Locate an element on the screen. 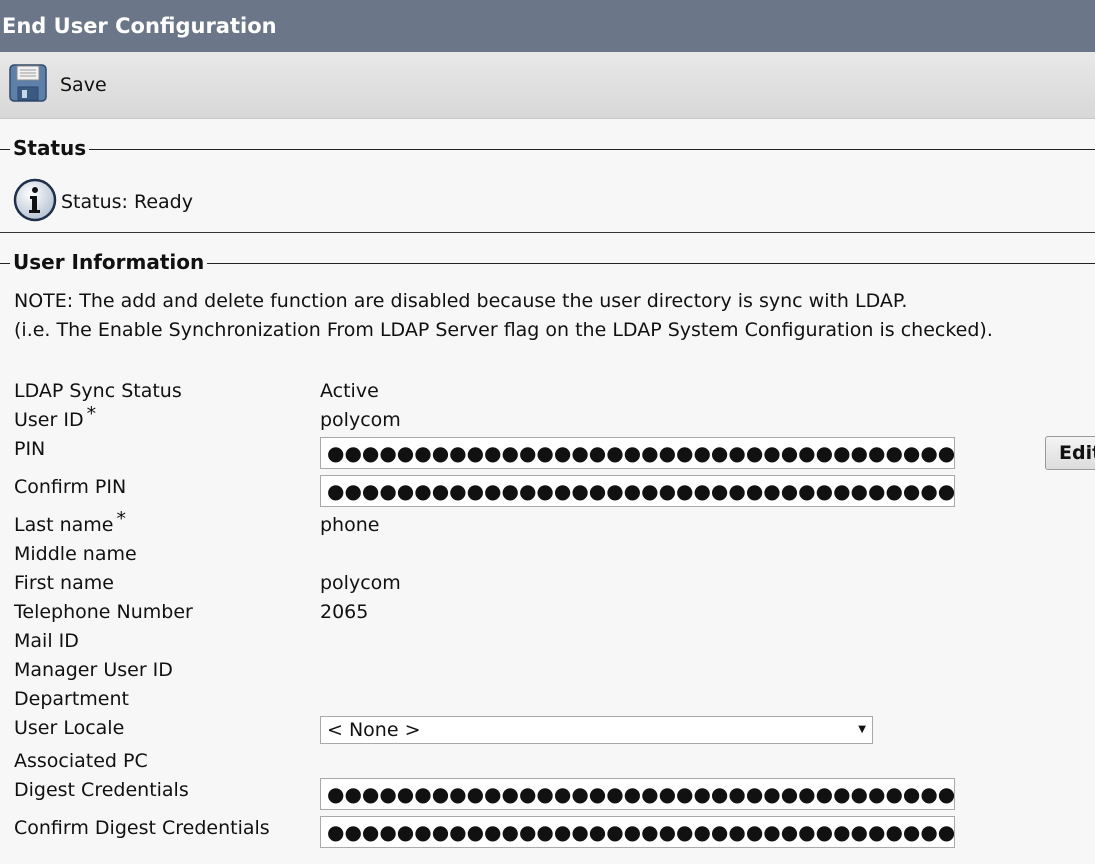  user-locale-selected: < None > is located at coordinates (374, 730).